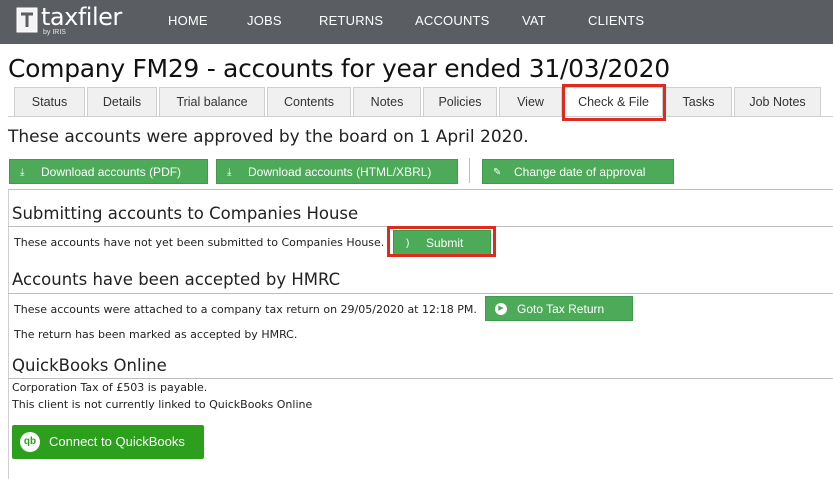  Describe the element at coordinates (54, 32) in the screenshot. I see `logo-subtitle: by IRIS` at that location.